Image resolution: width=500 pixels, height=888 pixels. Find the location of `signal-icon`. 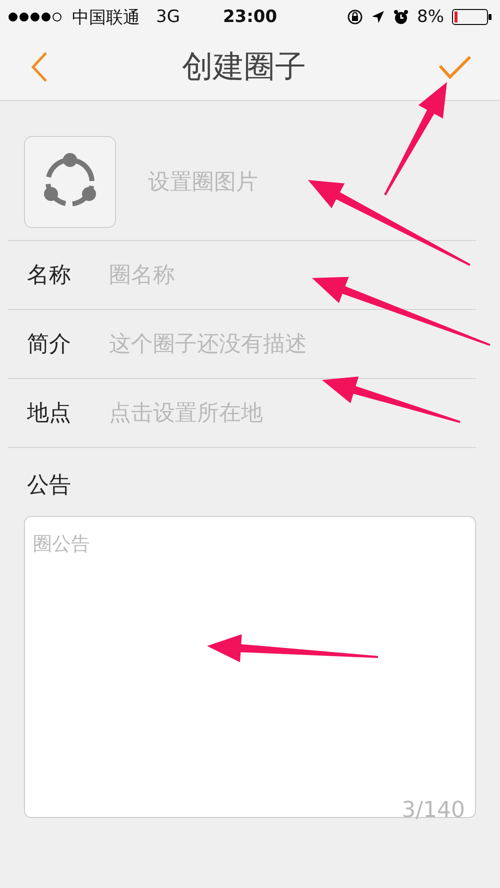

signal-icon is located at coordinates (36, 17).